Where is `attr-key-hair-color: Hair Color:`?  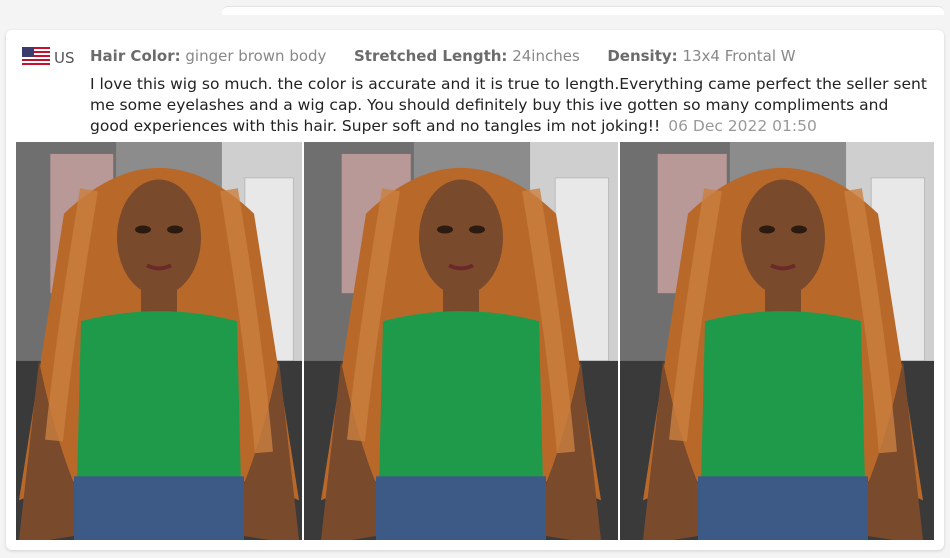 attr-key-hair-color: Hair Color: is located at coordinates (135, 56).